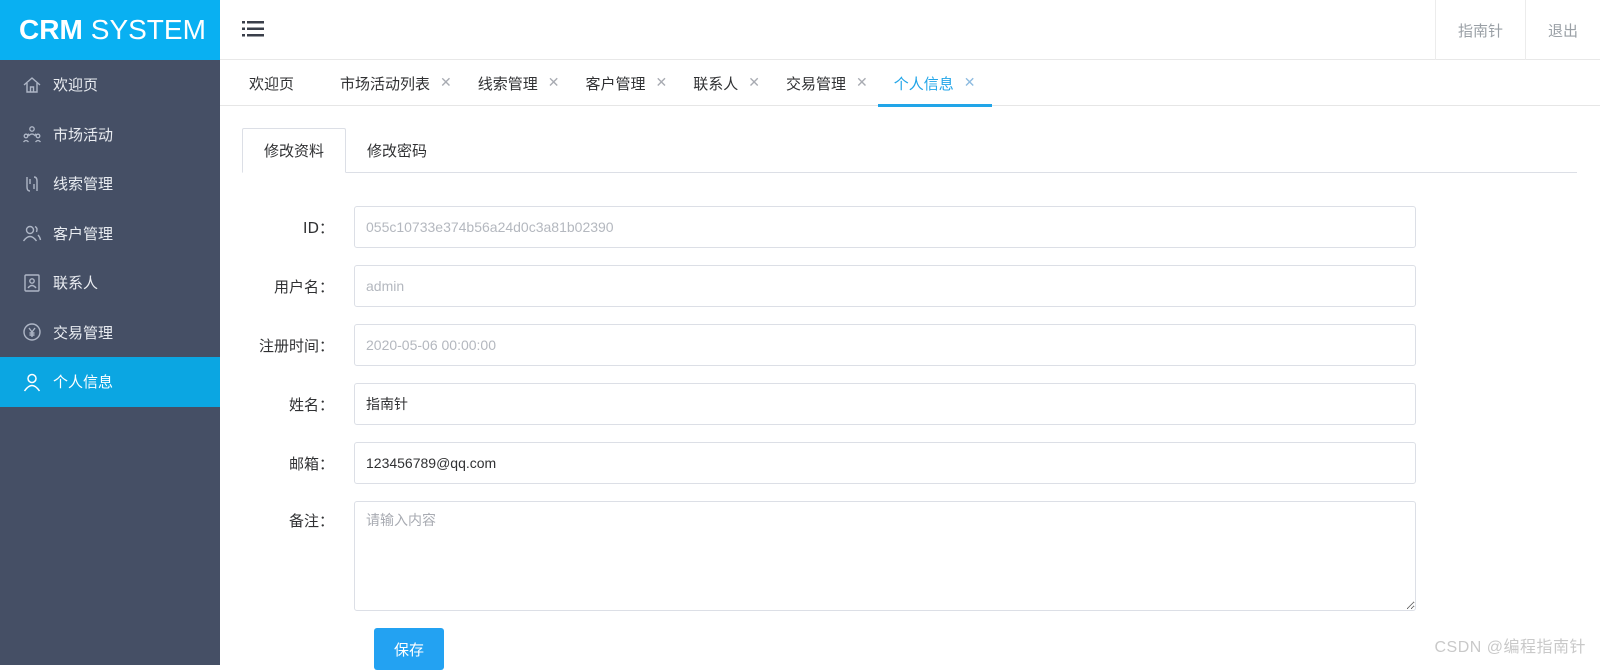  Describe the element at coordinates (1562, 30) in the screenshot. I see `logout-button: 退出` at that location.